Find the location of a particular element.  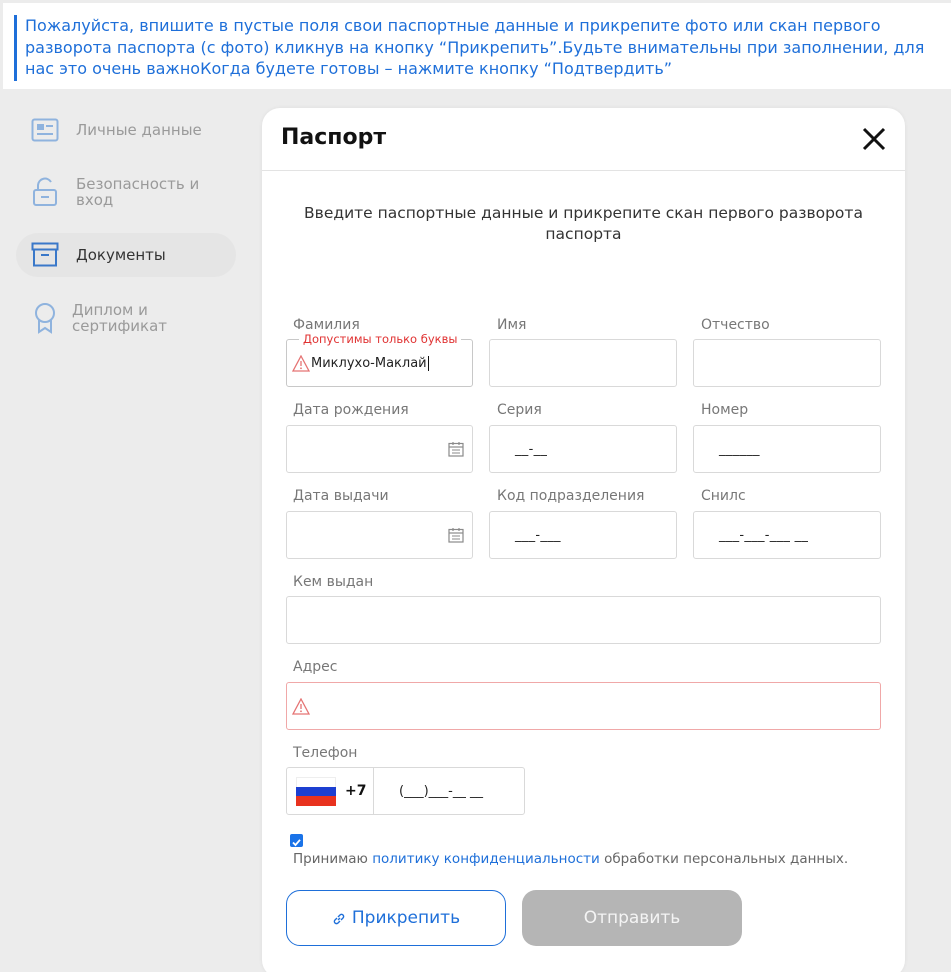

sidebar-item-diploma: Диплом и сертификат is located at coordinates (126, 318).